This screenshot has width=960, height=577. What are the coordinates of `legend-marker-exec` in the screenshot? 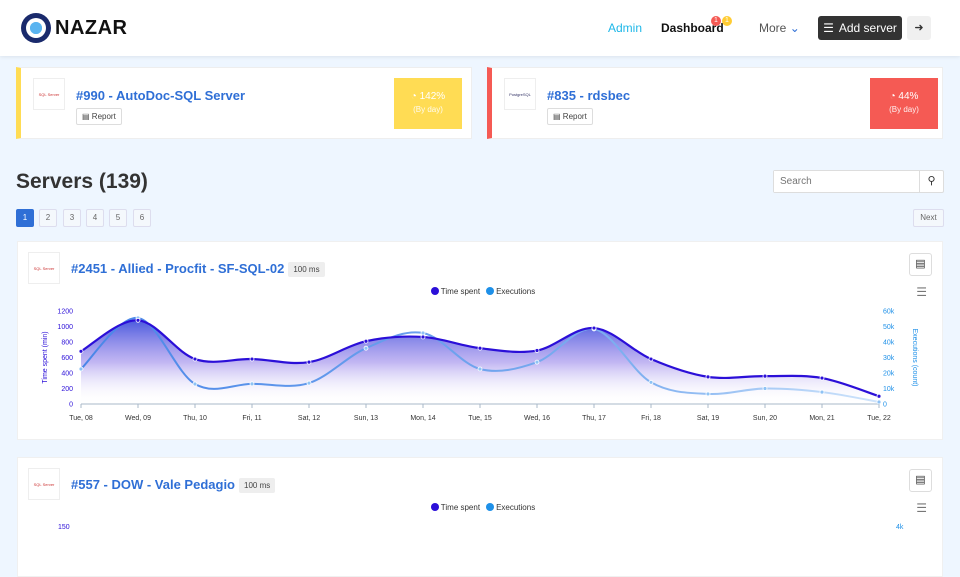 It's located at (490, 507).